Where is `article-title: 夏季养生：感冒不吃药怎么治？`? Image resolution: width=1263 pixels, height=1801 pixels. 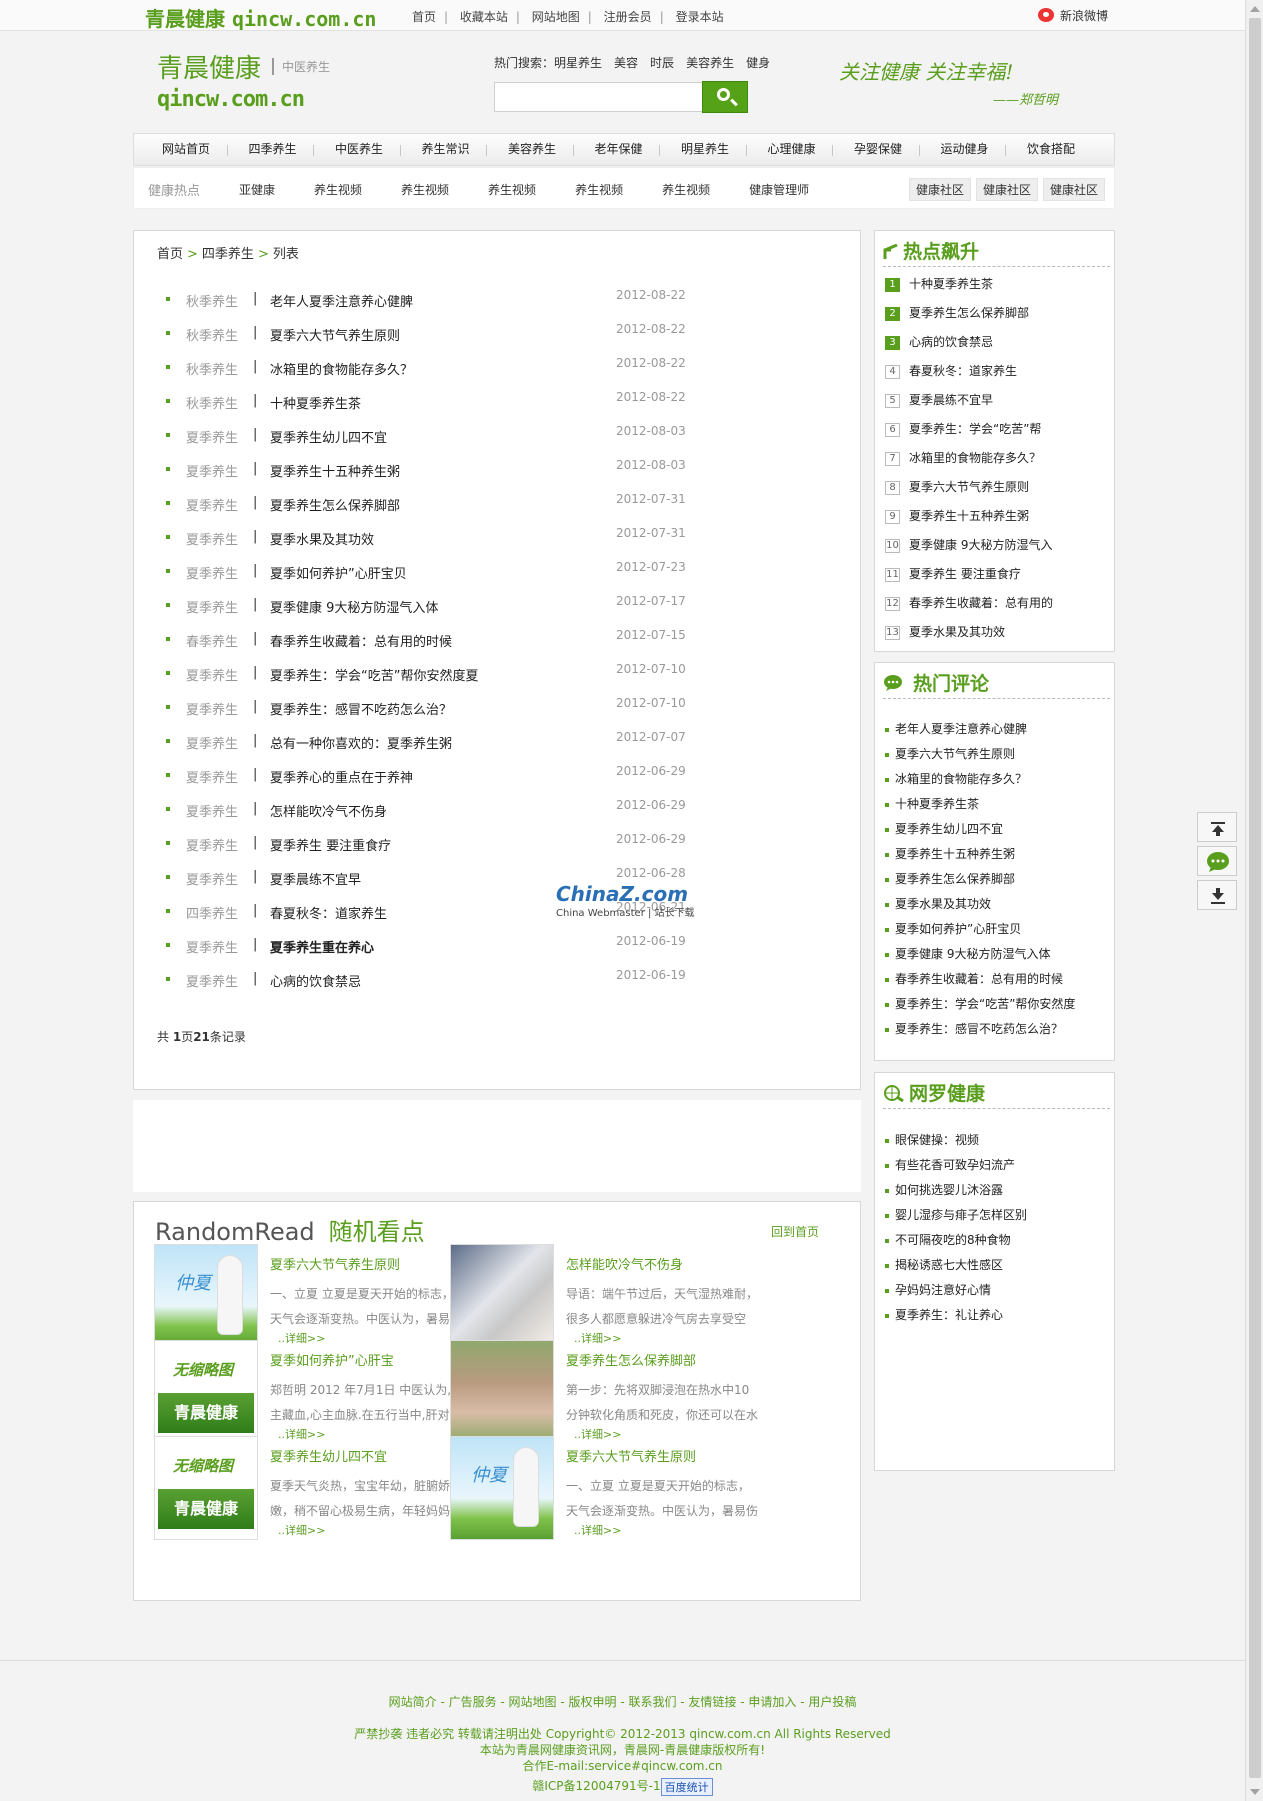 article-title: 夏季养生：感冒不吃药怎么治？ is located at coordinates (361, 708).